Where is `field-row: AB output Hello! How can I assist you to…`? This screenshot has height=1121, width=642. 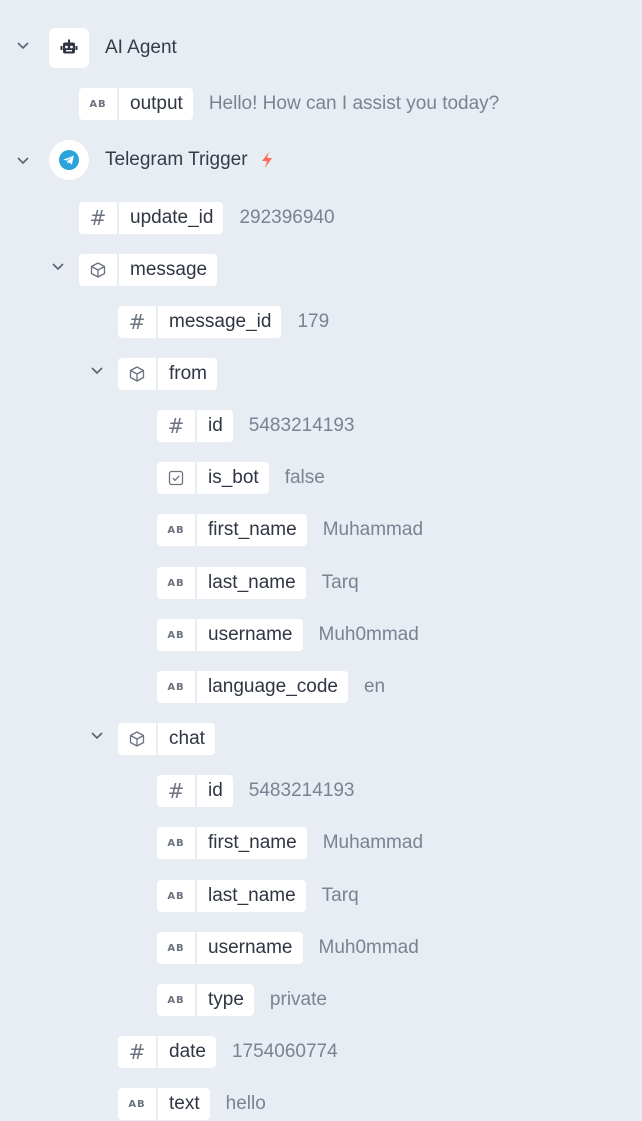
field-row: AB output Hello! How can I assist you to… is located at coordinates (289, 104).